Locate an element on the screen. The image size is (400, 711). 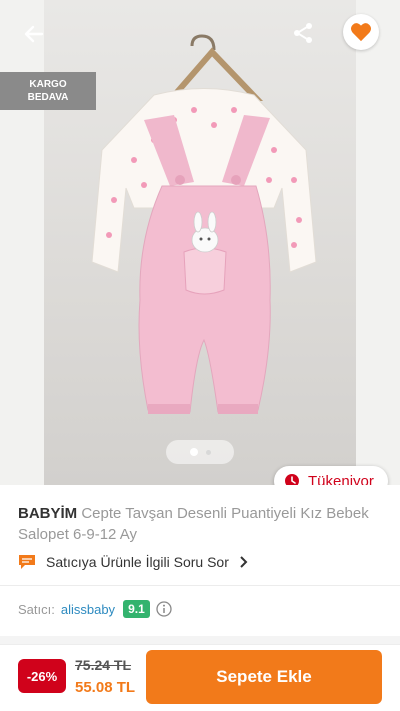
share-button is located at coordinates (303, 33).